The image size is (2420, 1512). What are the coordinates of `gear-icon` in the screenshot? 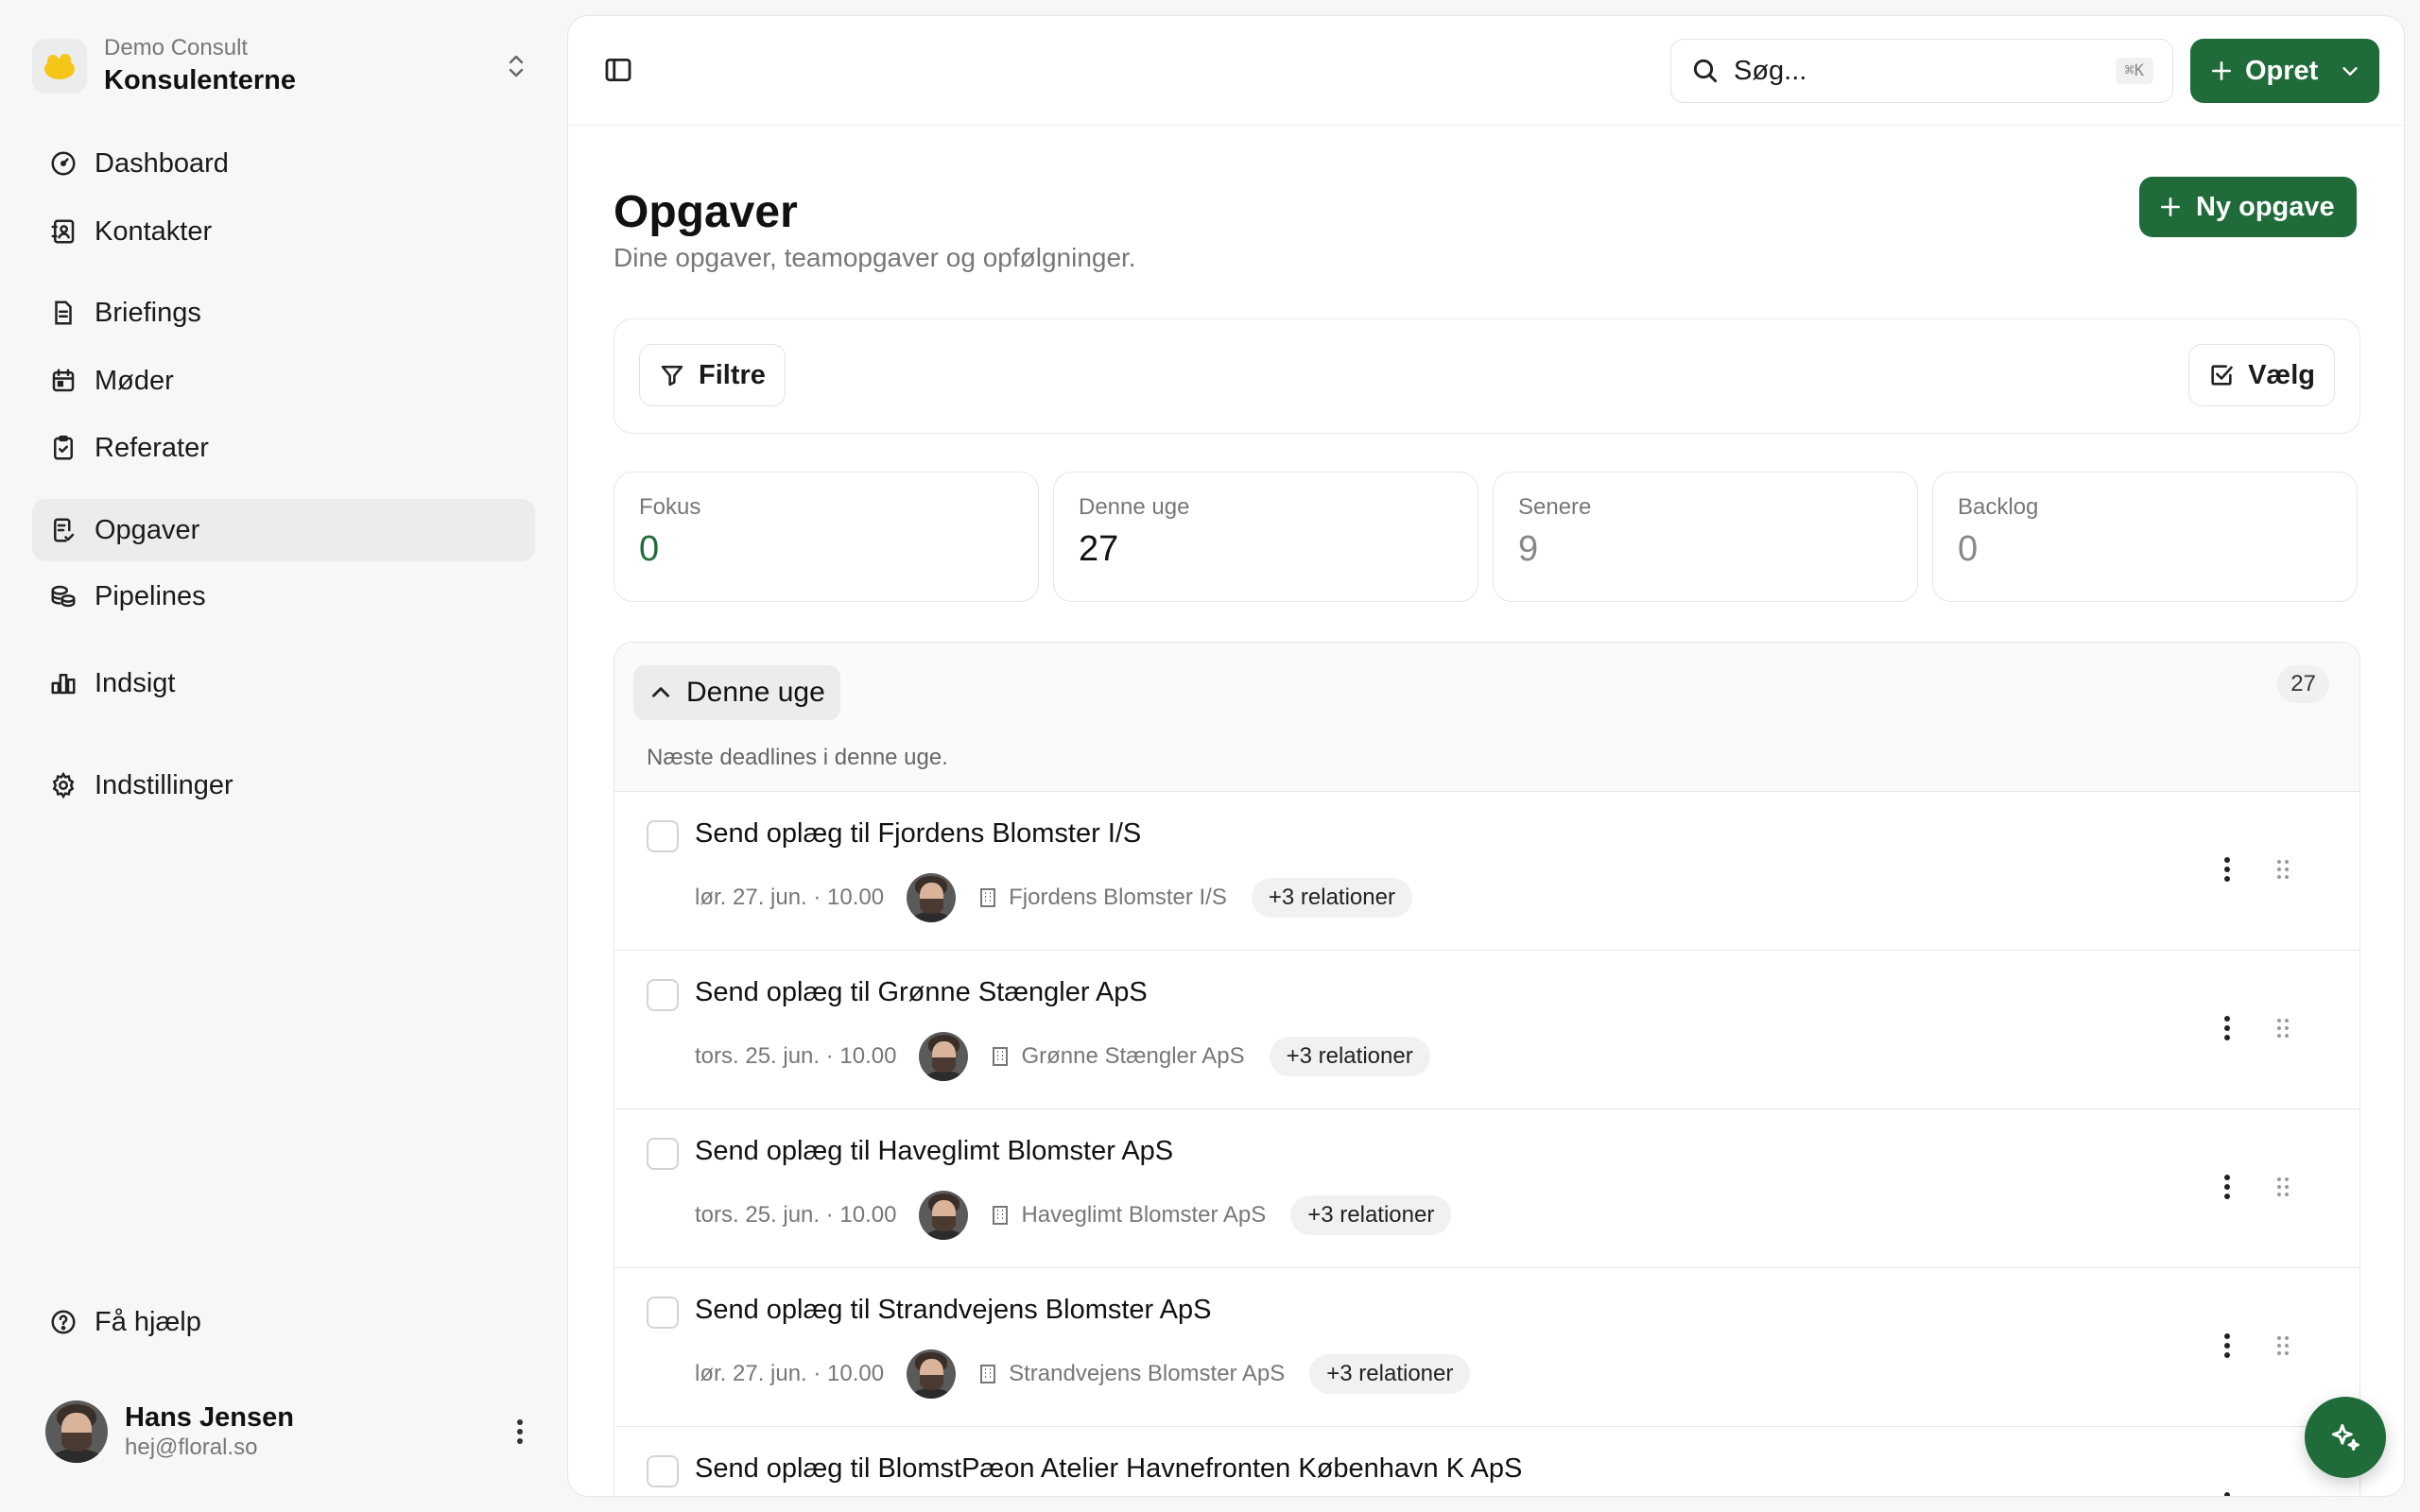 It's located at (63, 785).